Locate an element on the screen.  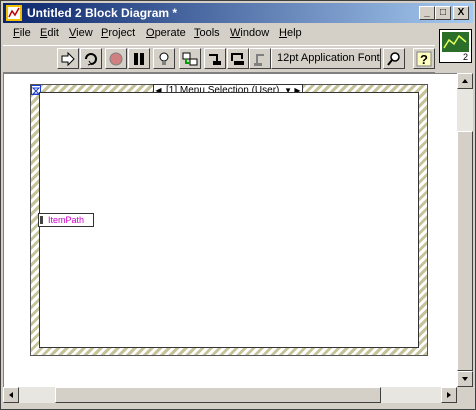
minimize-button: _ is located at coordinates (427, 13).